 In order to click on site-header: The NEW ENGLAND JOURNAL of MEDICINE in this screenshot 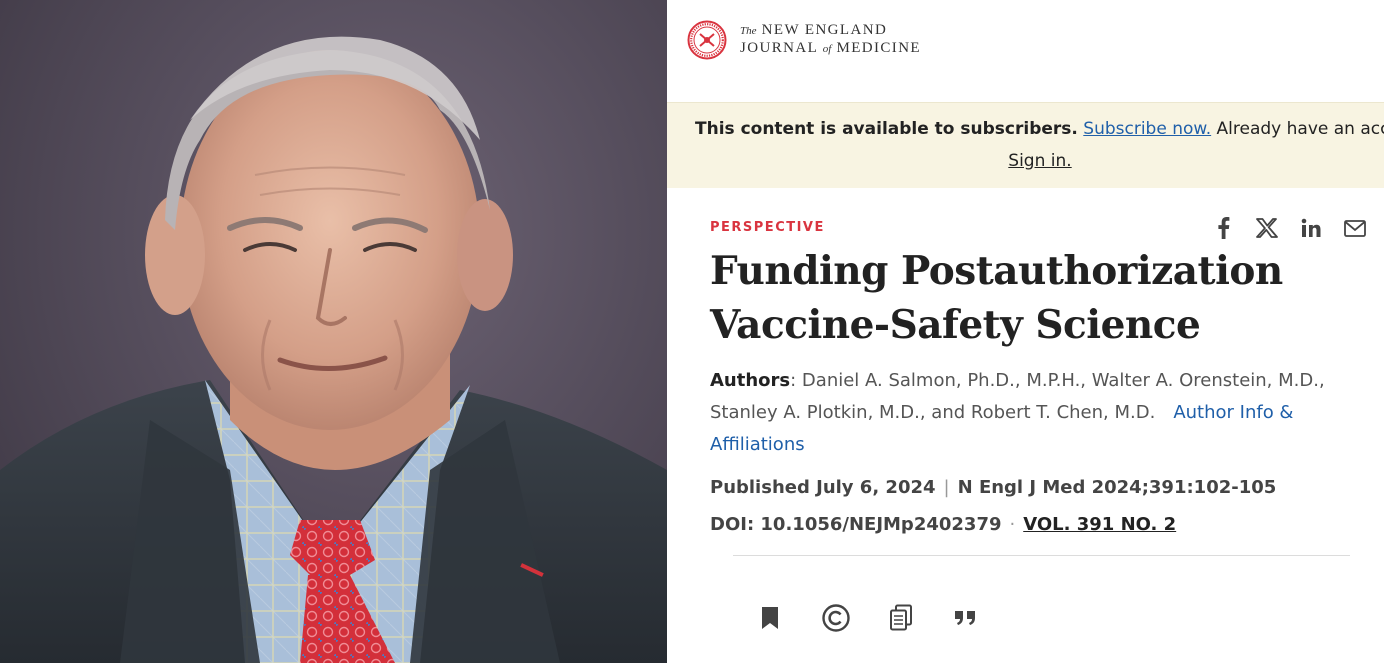, I will do `click(1025, 51)`.